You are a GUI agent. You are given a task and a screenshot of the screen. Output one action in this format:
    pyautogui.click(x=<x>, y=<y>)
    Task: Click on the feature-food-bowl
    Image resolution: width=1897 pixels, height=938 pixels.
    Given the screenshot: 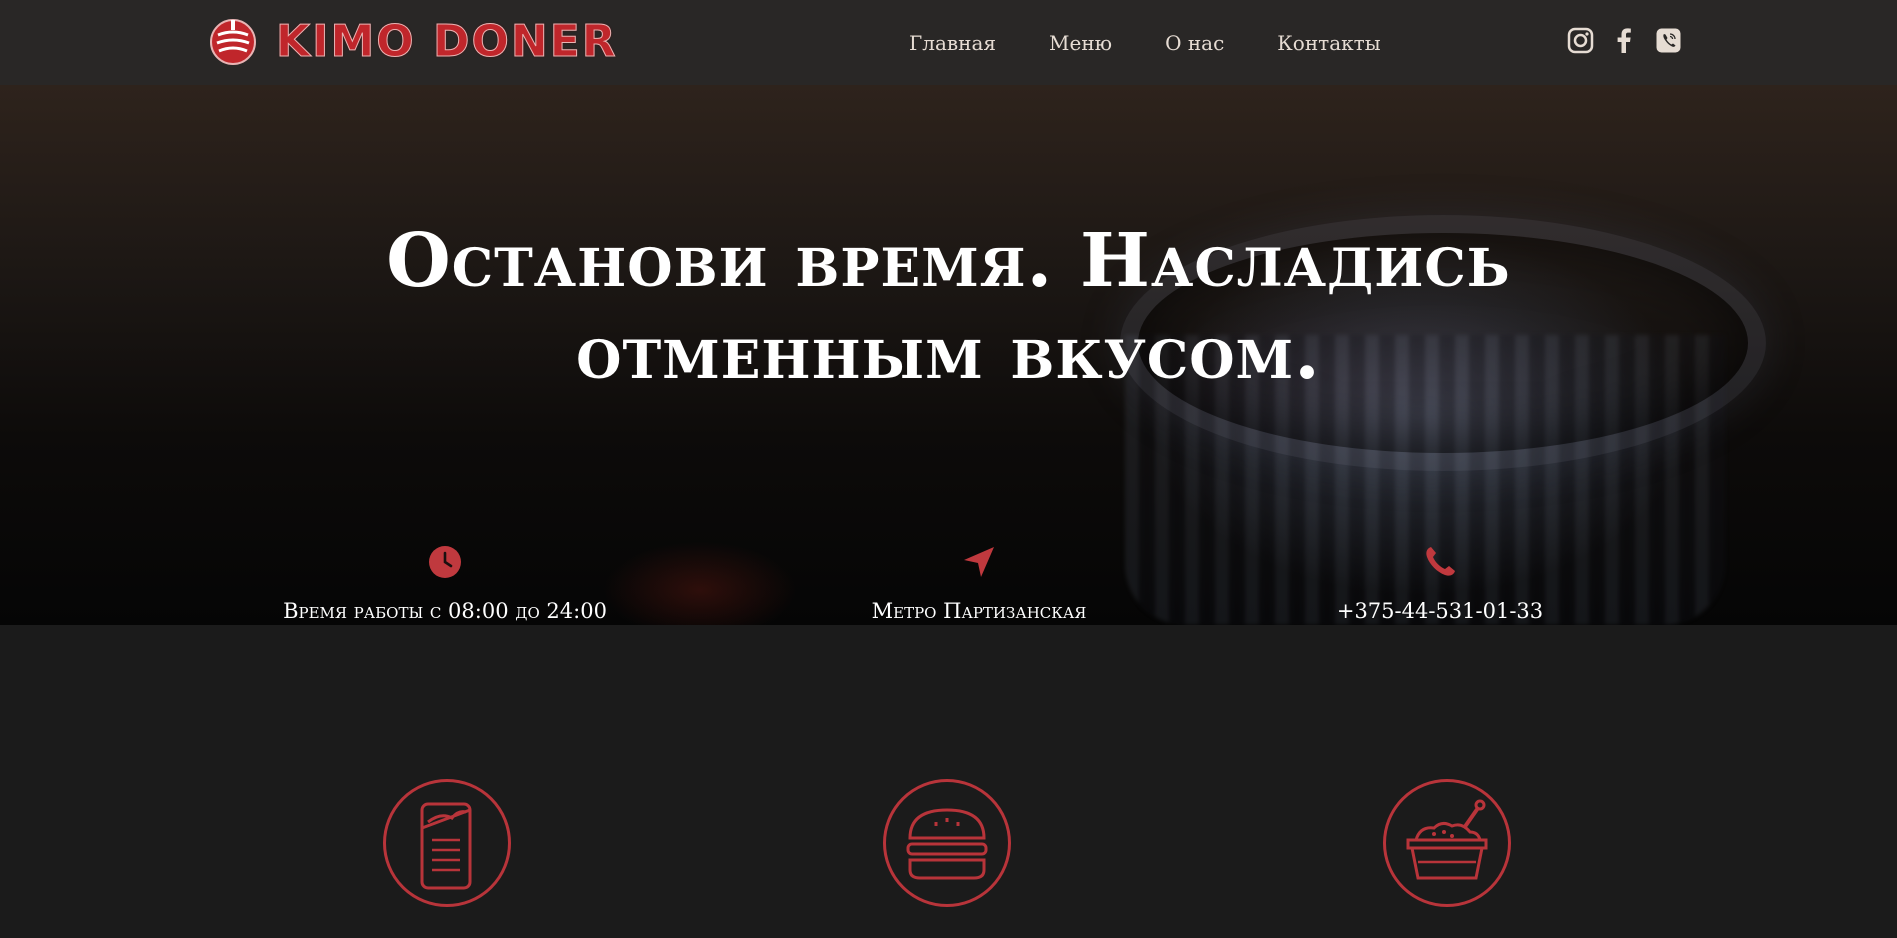 What is the action you would take?
    pyautogui.click(x=1447, y=843)
    